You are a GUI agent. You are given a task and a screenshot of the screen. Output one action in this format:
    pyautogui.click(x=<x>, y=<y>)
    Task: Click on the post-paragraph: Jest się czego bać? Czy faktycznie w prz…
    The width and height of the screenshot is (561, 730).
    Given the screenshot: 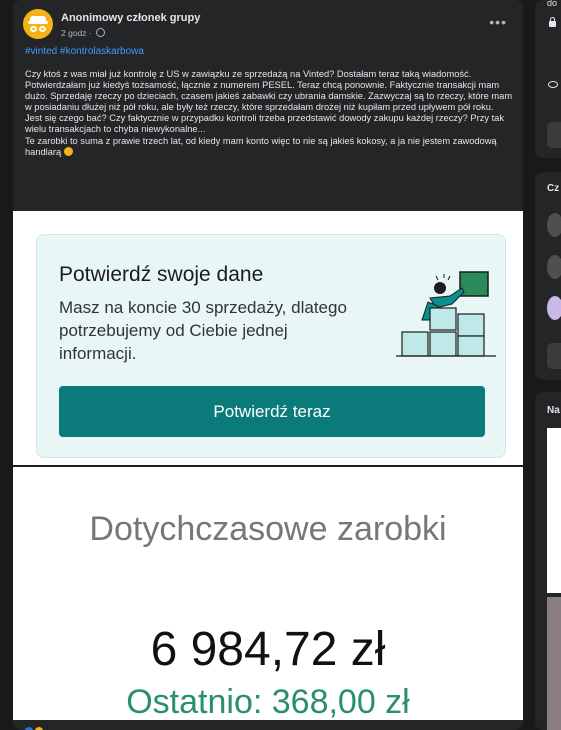 What is the action you would take?
    pyautogui.click(x=265, y=124)
    